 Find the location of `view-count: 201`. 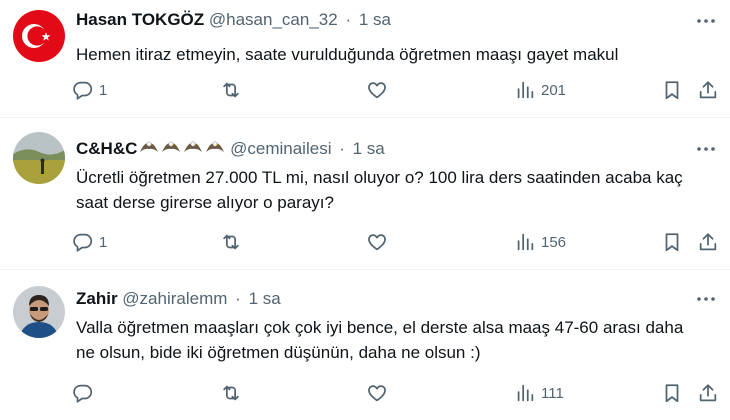

view-count: 201 is located at coordinates (554, 90).